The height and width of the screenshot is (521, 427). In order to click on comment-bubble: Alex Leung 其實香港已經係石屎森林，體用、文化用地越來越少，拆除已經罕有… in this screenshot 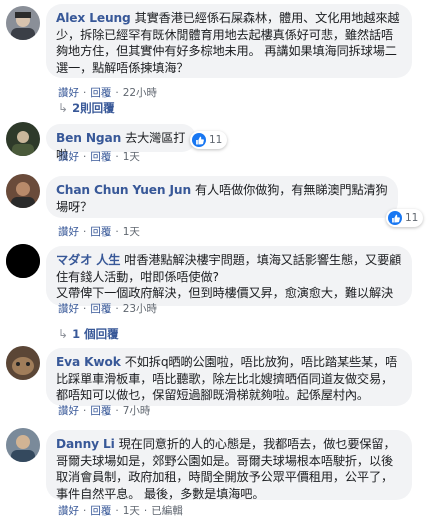, I will do `click(229, 41)`.